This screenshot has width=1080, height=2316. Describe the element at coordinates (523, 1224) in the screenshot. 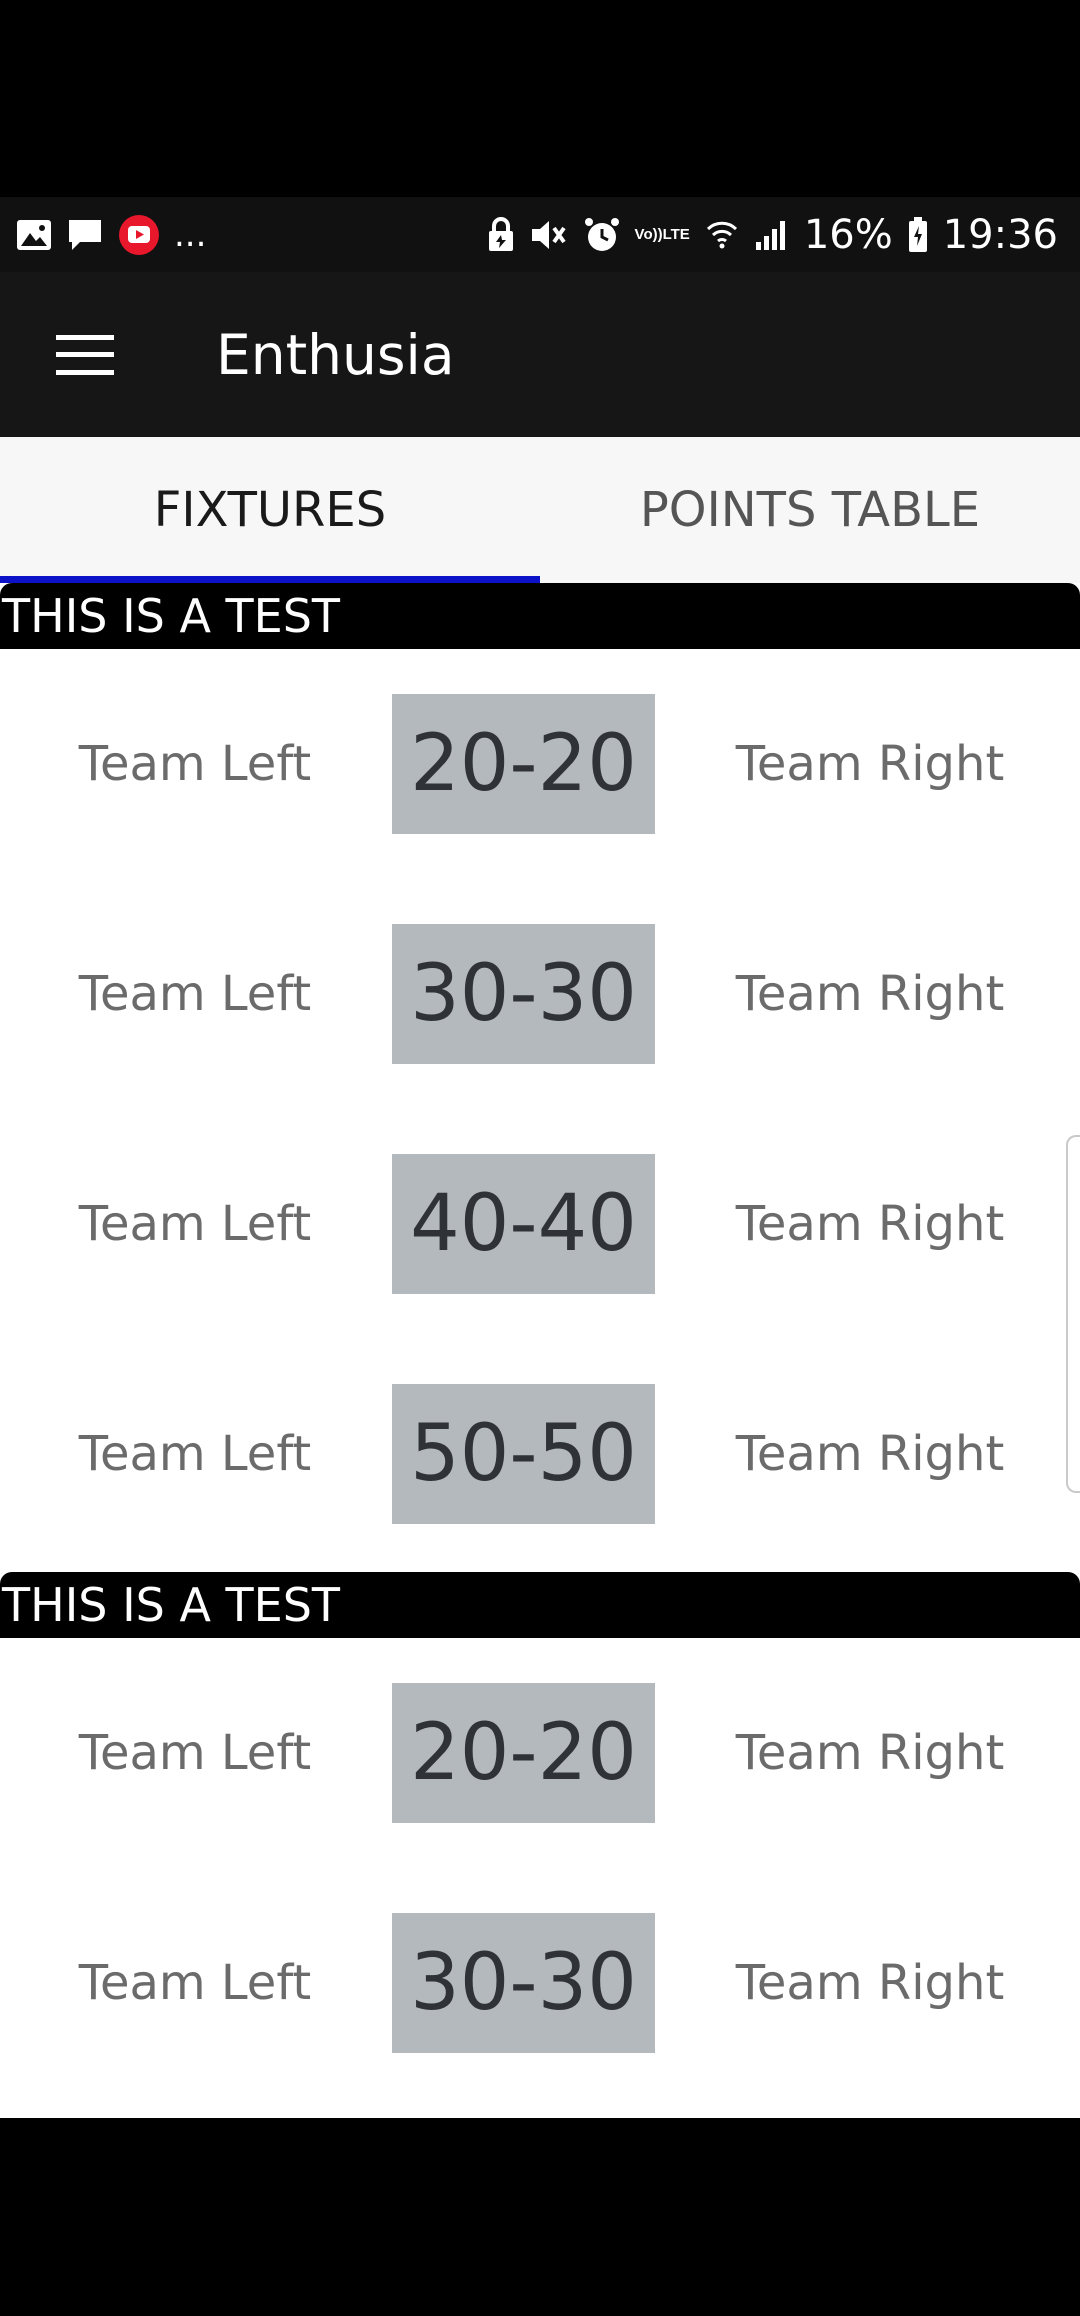

I see `score-box: 40-40` at that location.